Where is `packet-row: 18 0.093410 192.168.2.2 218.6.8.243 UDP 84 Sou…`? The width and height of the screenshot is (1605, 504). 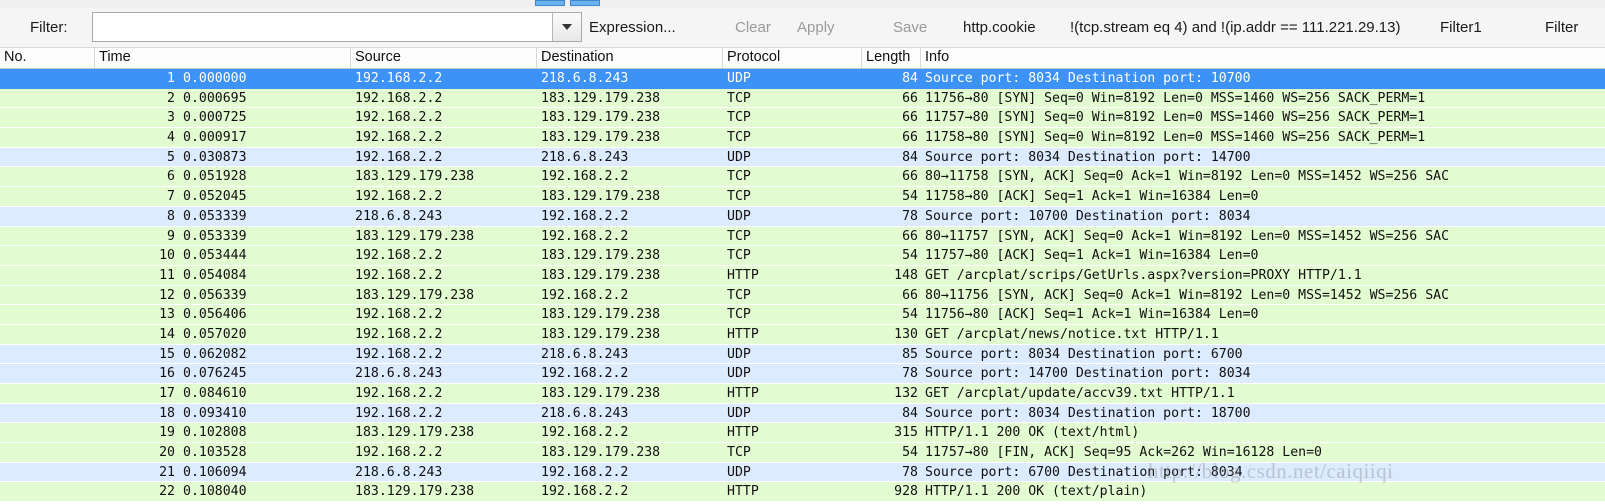 packet-row: 18 0.093410 192.168.2.2 218.6.8.243 UDP 84 Sou… is located at coordinates (802, 413).